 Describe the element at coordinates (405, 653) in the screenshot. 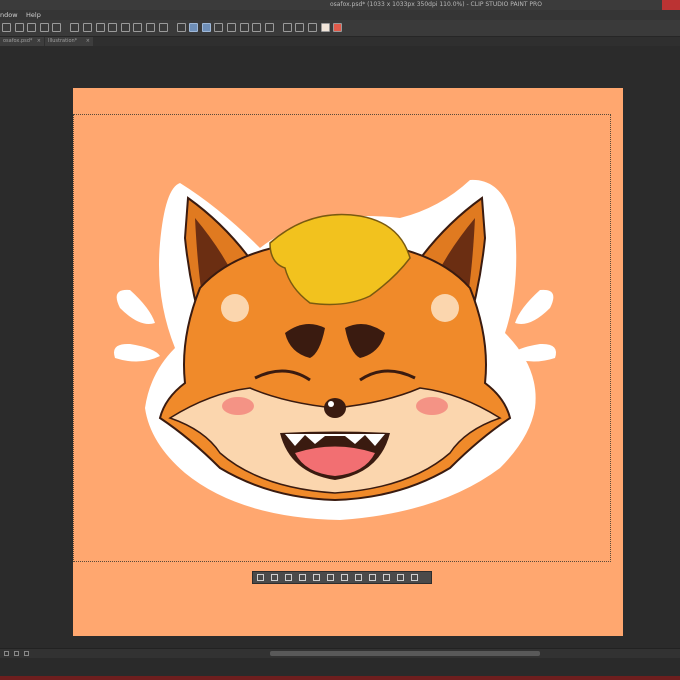

I see `horizontal-scrollbar` at that location.